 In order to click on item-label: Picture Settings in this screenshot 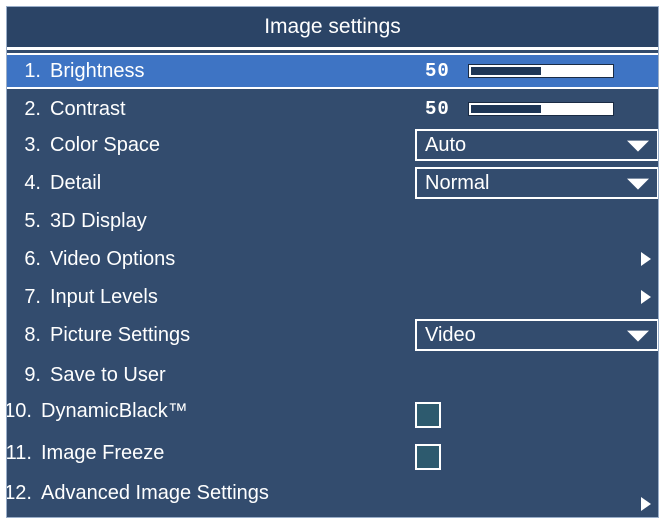, I will do `click(120, 334)`.